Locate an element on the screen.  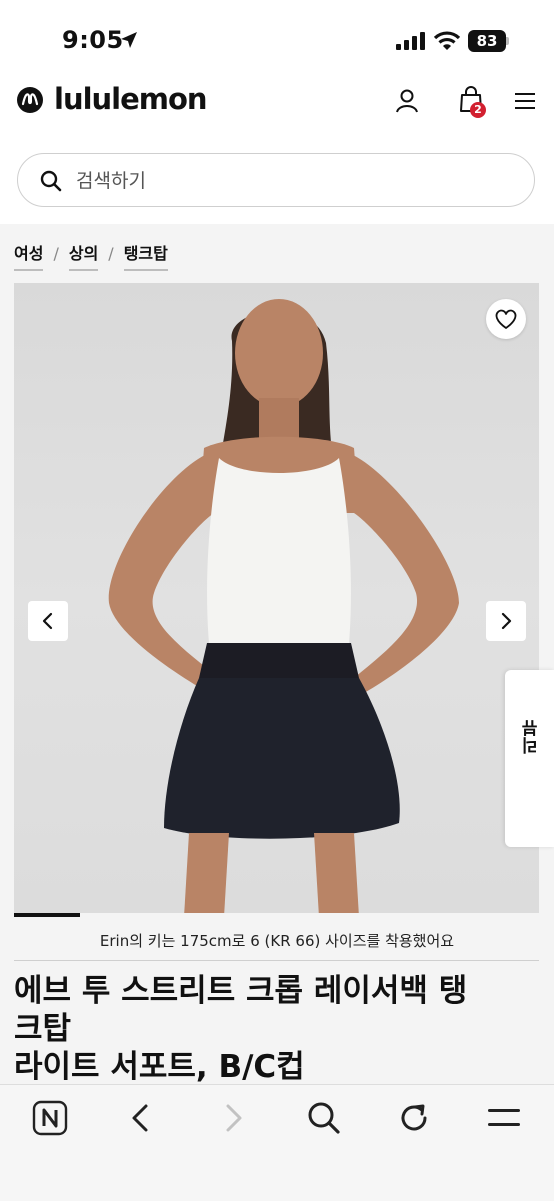
model-fit-note: Erin의 키는 175cm로 6 (KR 66) 사이즈를 착용했어요 is located at coordinates (277, 941).